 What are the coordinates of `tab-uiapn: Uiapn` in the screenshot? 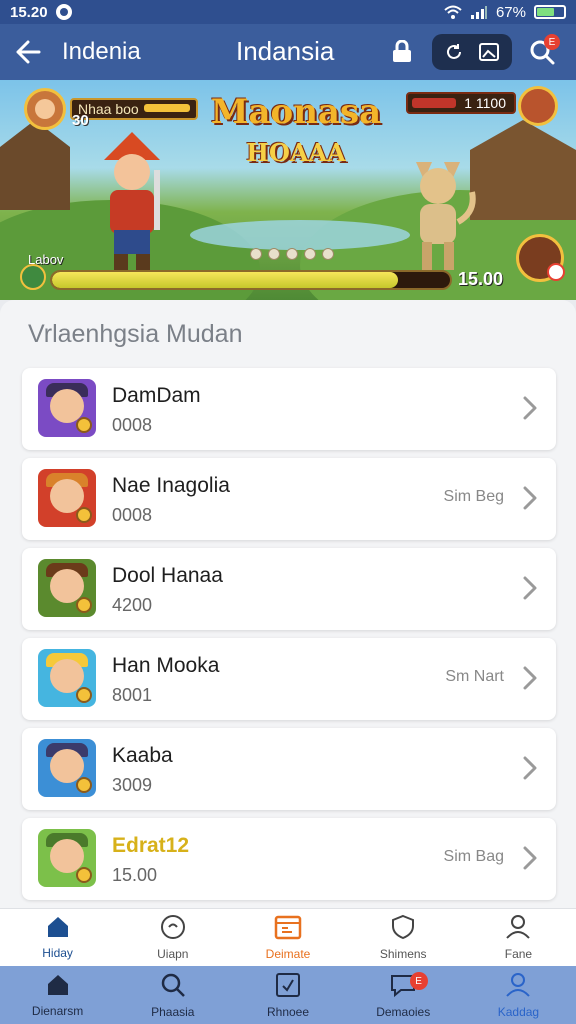 It's located at (172, 937).